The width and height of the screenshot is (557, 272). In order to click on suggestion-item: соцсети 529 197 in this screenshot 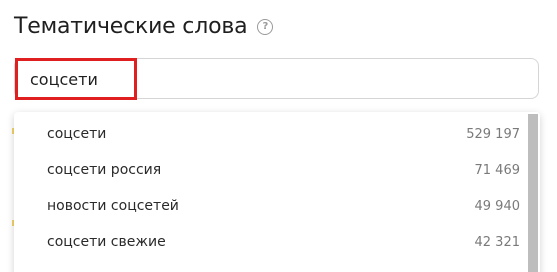, I will do `click(267, 134)`.